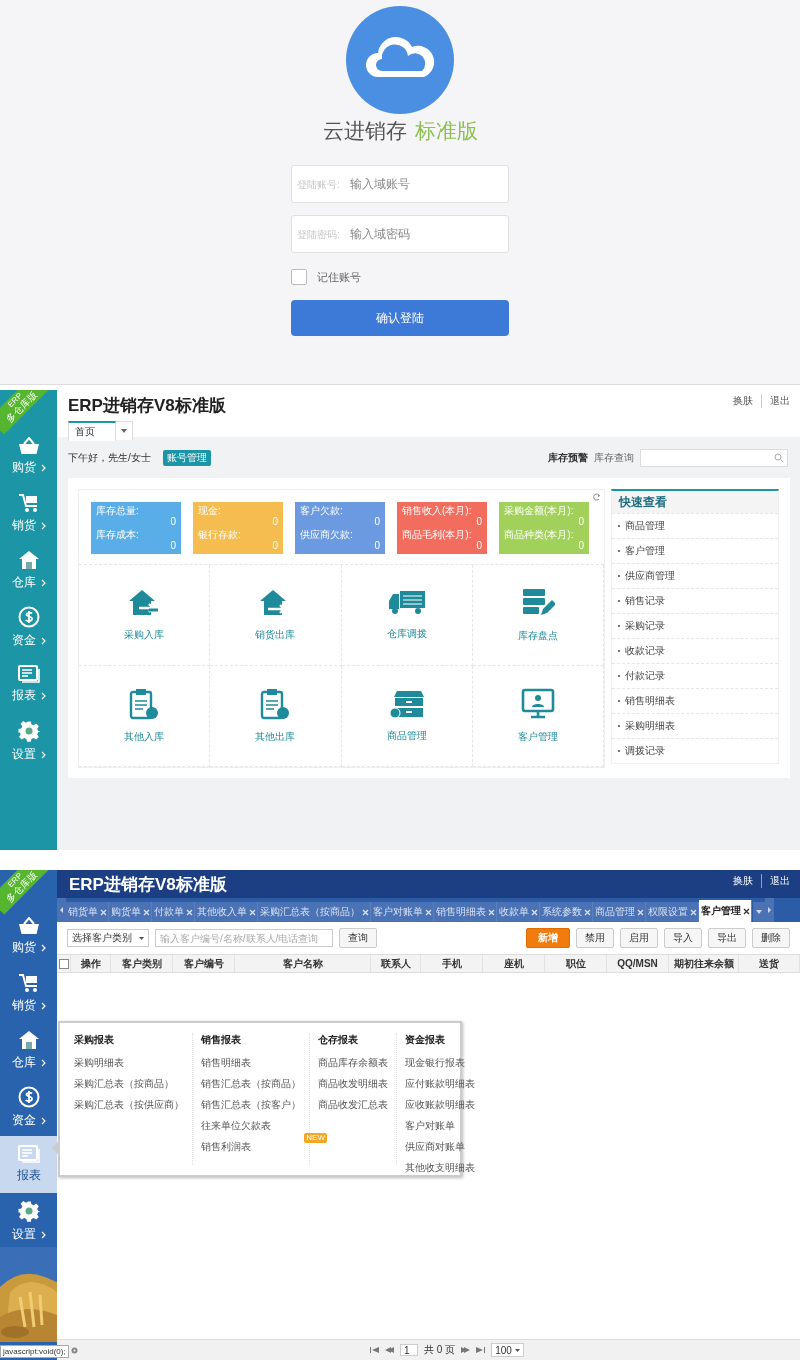 The height and width of the screenshot is (1360, 800). I want to click on action-button: 禁用, so click(595, 938).